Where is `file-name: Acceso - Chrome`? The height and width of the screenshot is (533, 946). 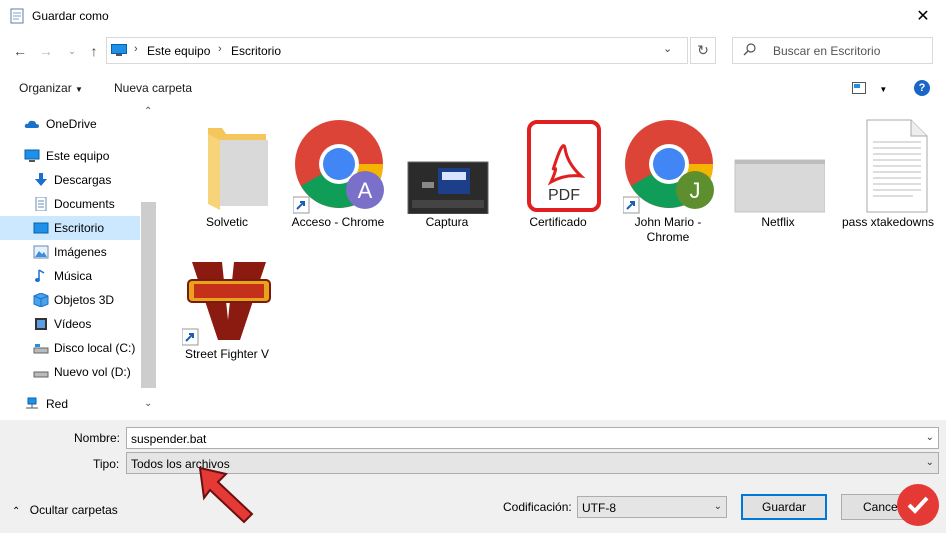 file-name: Acceso - Chrome is located at coordinates (338, 222).